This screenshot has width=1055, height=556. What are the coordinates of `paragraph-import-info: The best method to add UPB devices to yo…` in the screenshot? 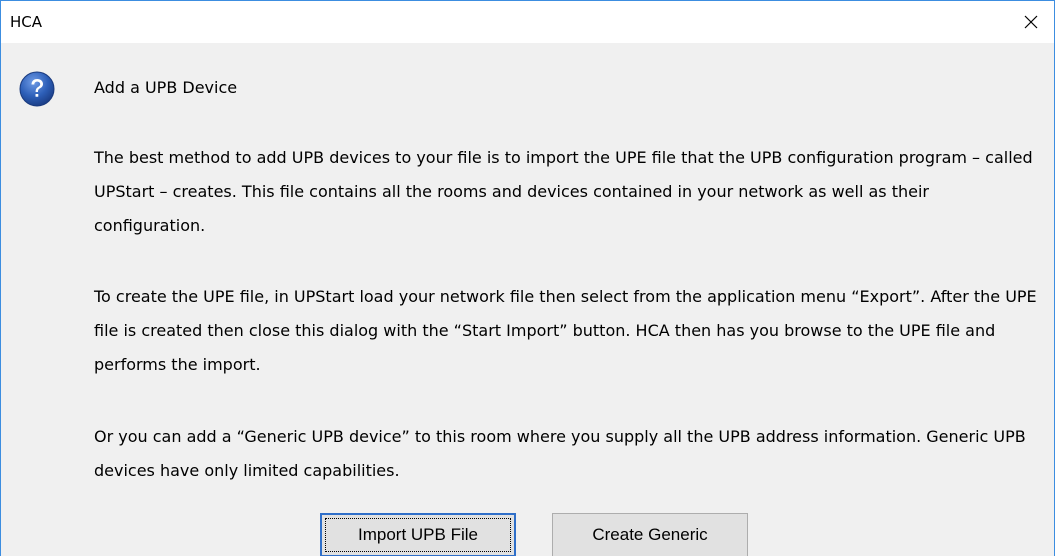 It's located at (563, 191).